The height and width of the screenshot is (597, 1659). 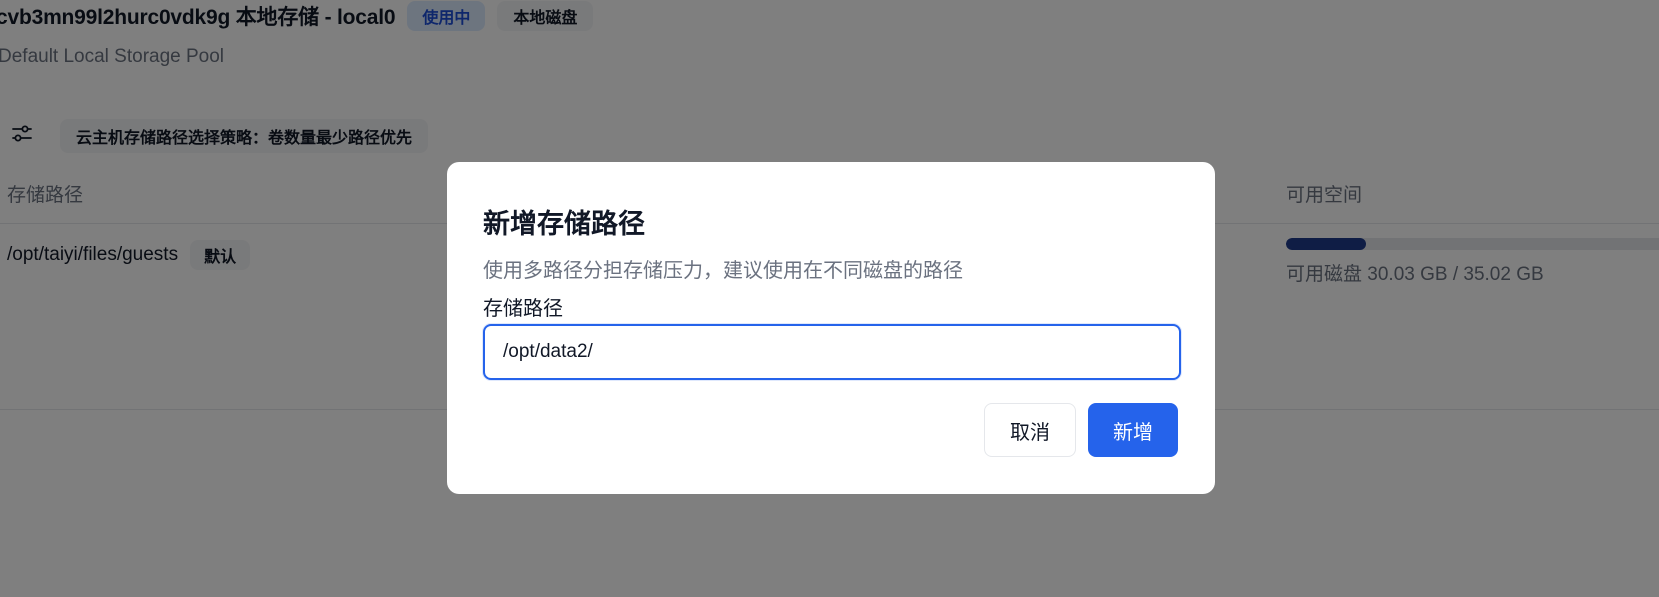 What do you see at coordinates (523, 309) in the screenshot?
I see `storage-path-label: 存储路径` at bounding box center [523, 309].